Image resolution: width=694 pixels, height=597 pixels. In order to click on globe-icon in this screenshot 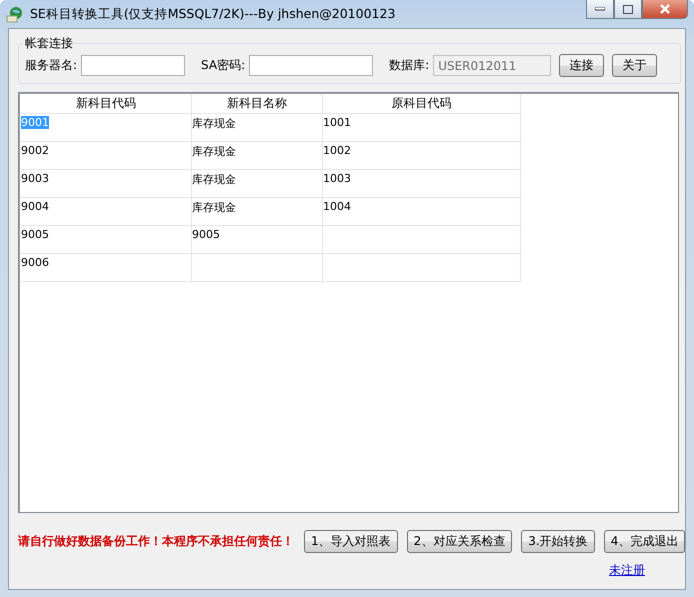, I will do `click(15, 14)`.